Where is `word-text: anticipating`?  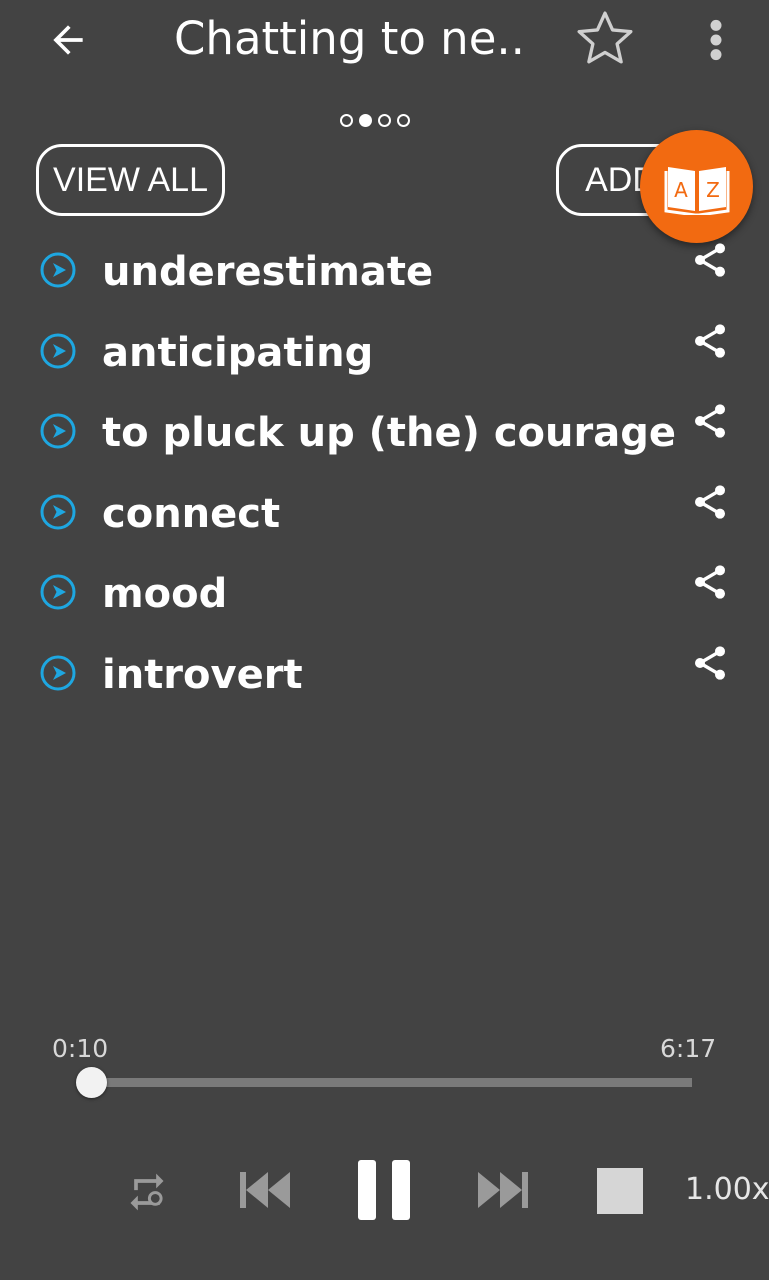
word-text: anticipating is located at coordinates (238, 352).